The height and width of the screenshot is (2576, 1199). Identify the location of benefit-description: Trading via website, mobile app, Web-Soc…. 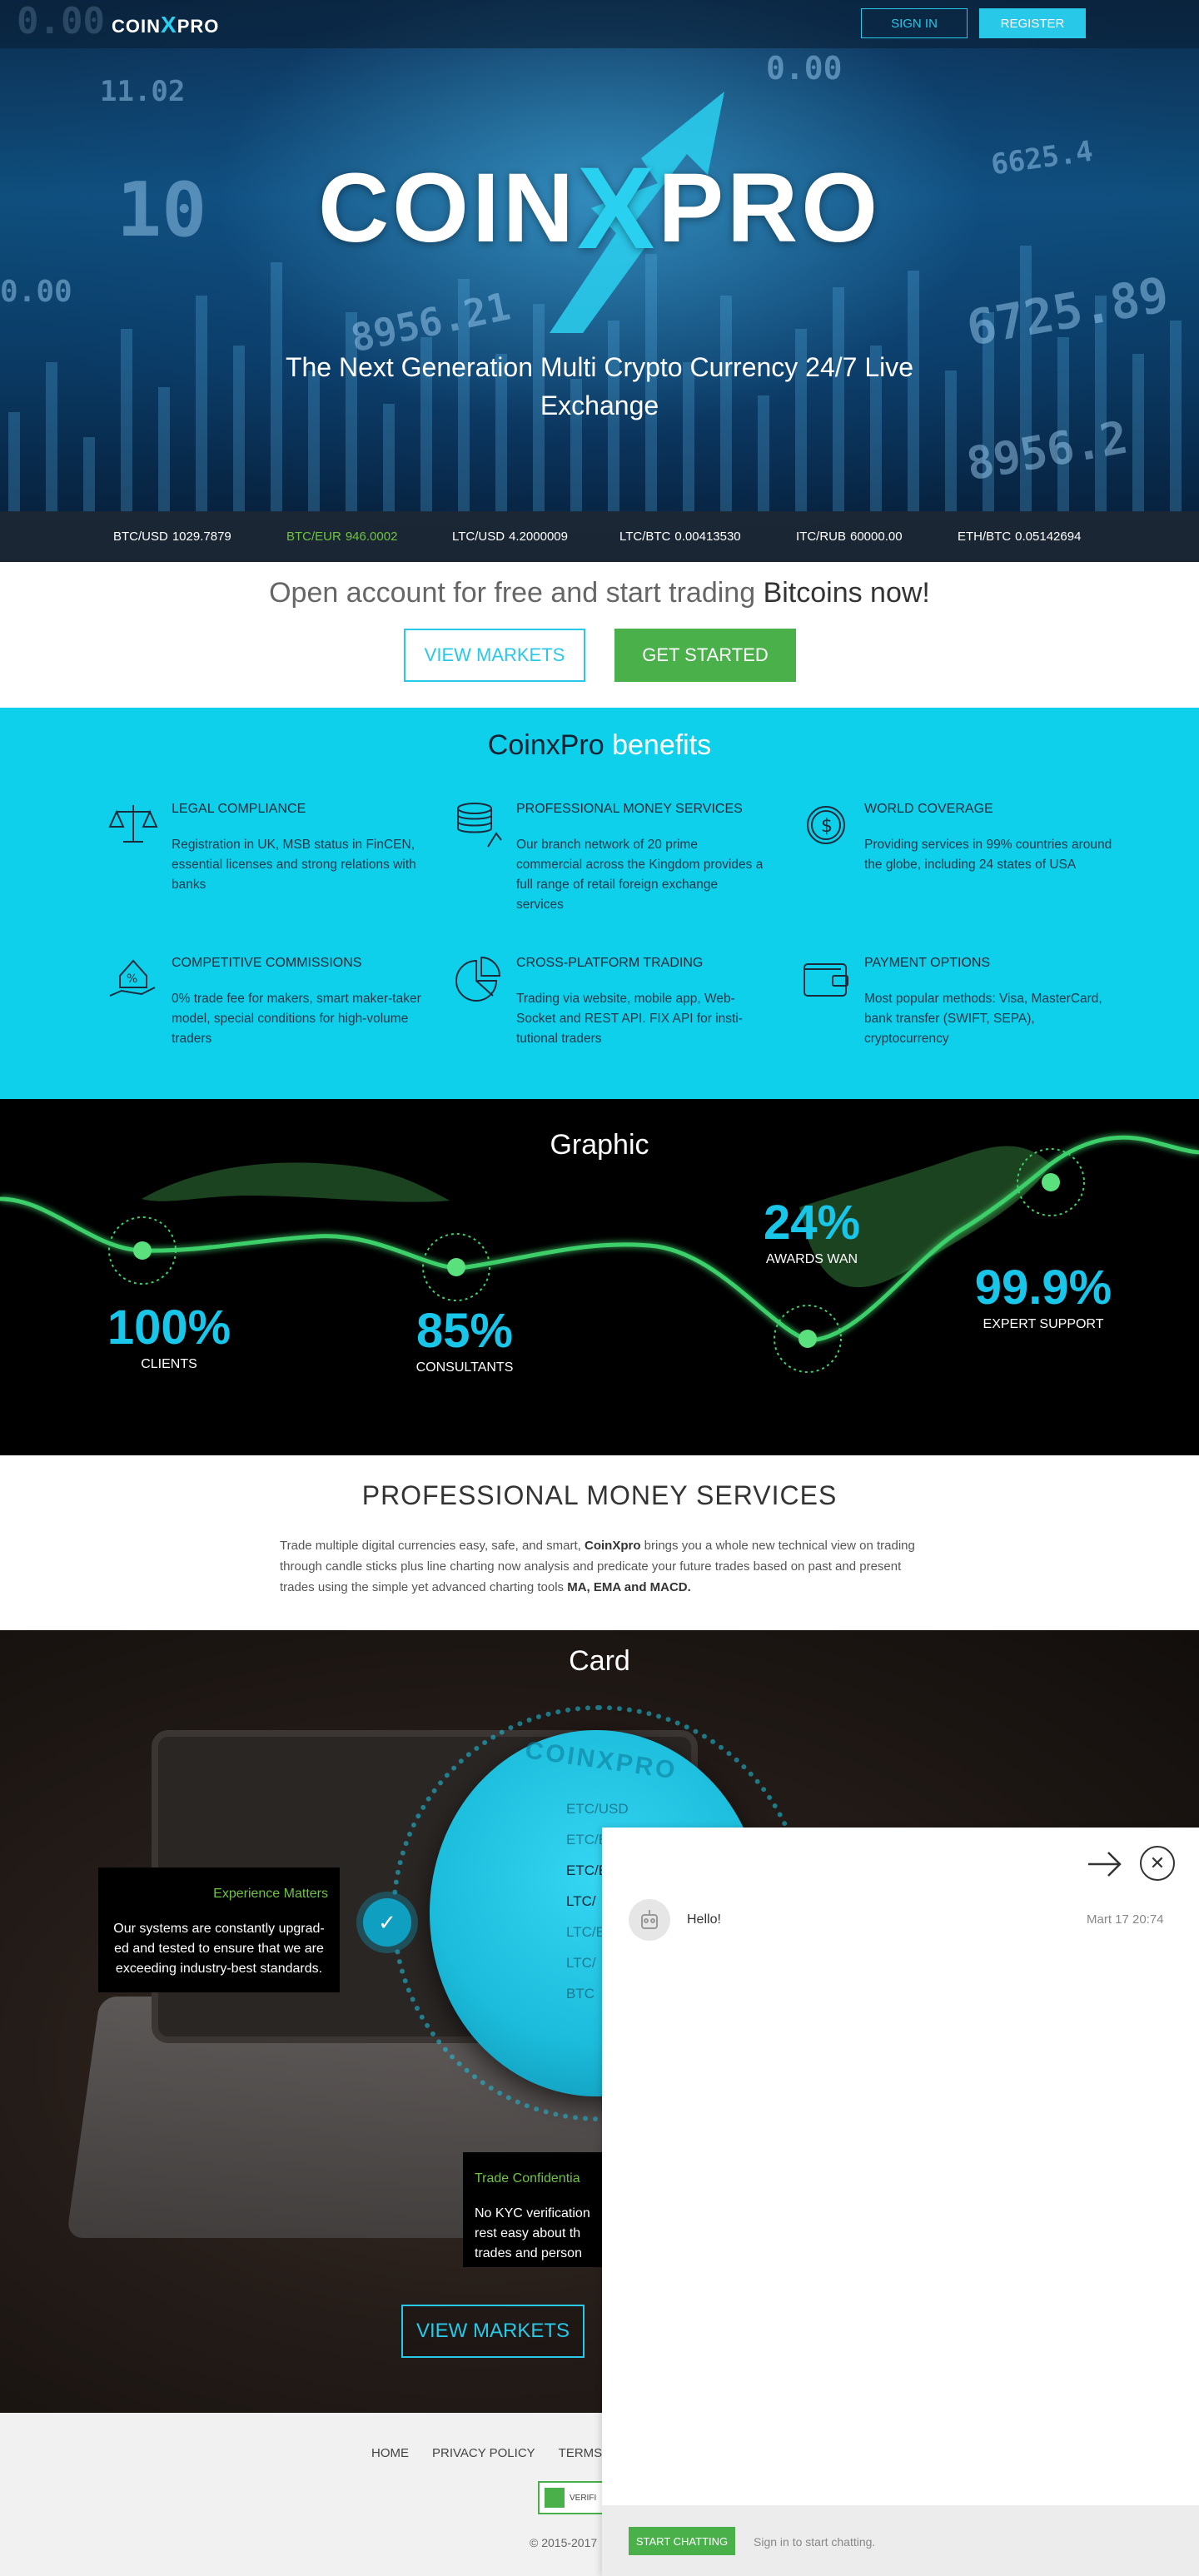
(629, 1019).